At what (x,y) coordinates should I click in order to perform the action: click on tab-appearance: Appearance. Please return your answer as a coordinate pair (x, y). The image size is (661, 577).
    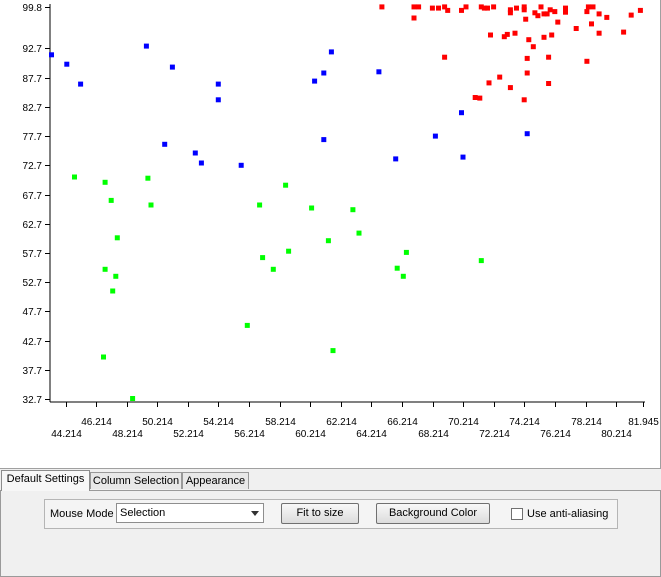
    Looking at the image, I should click on (215, 480).